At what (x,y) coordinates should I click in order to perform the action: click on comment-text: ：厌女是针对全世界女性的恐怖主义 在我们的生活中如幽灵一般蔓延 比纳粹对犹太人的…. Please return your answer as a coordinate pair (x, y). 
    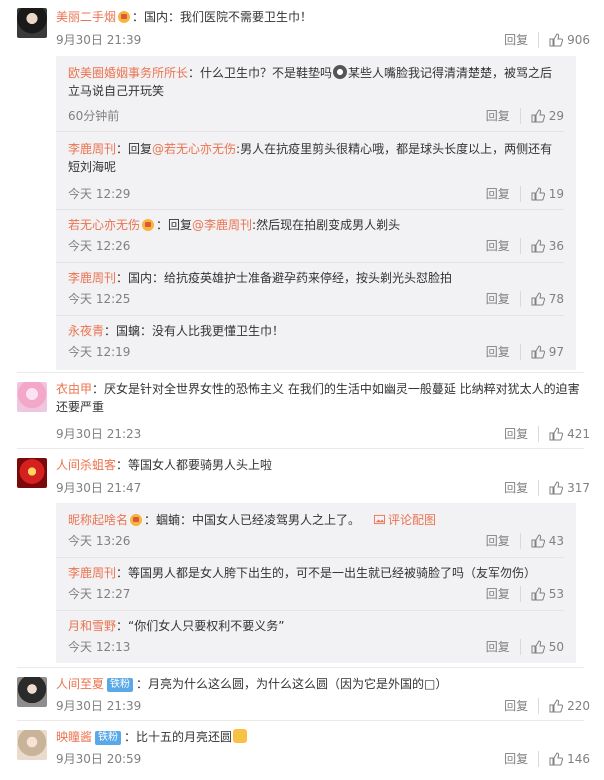
    Looking at the image, I should click on (318, 398).